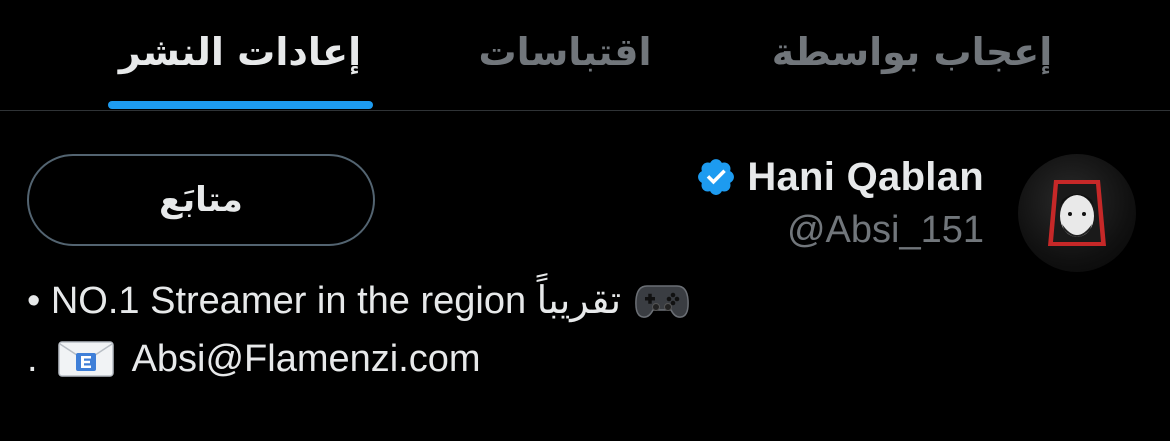 This screenshot has height=441, width=1170. Describe the element at coordinates (324, 301) in the screenshot. I see `bio-line-1-text: • NO.1 Streamer in the region تقريباً` at that location.